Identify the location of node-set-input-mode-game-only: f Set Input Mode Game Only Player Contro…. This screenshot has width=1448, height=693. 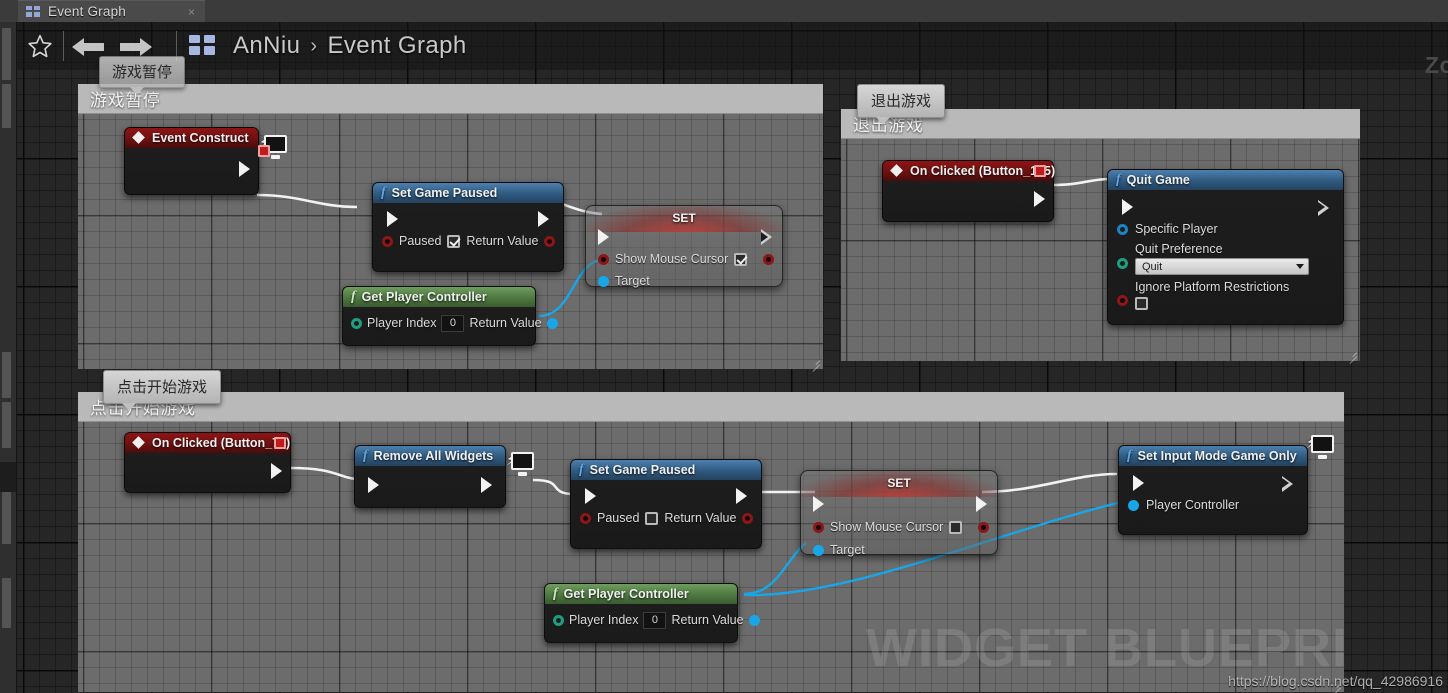
(1213, 490).